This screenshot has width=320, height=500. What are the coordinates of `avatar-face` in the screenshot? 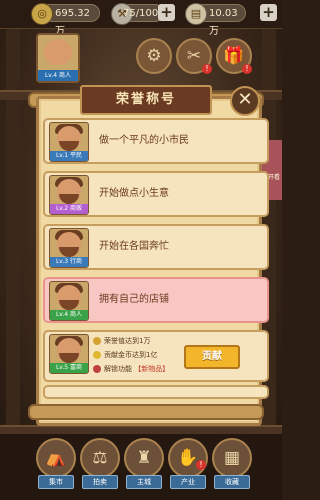 It's located at (58, 52).